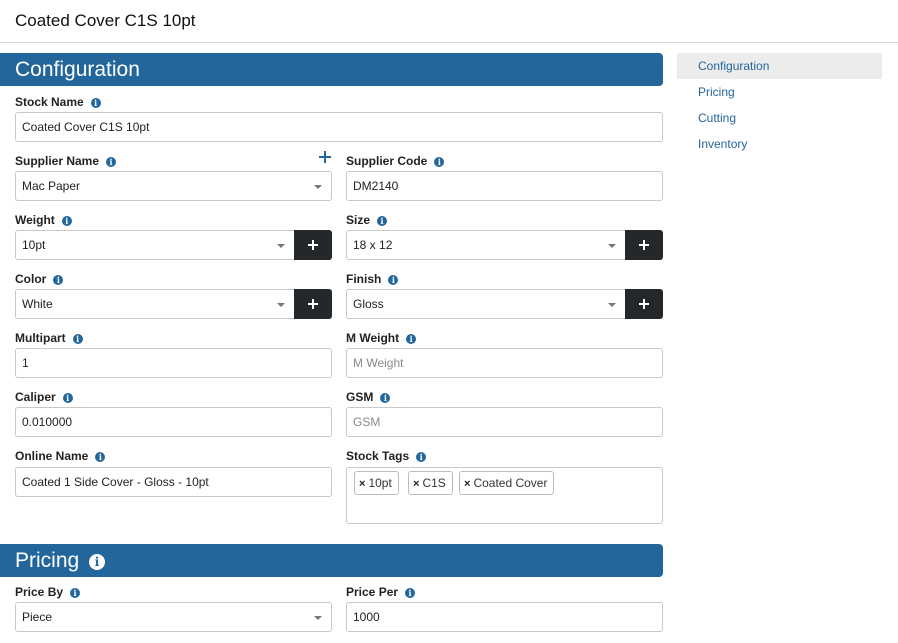  What do you see at coordinates (381, 338) in the screenshot?
I see `m-weight-label: M Weight i` at bounding box center [381, 338].